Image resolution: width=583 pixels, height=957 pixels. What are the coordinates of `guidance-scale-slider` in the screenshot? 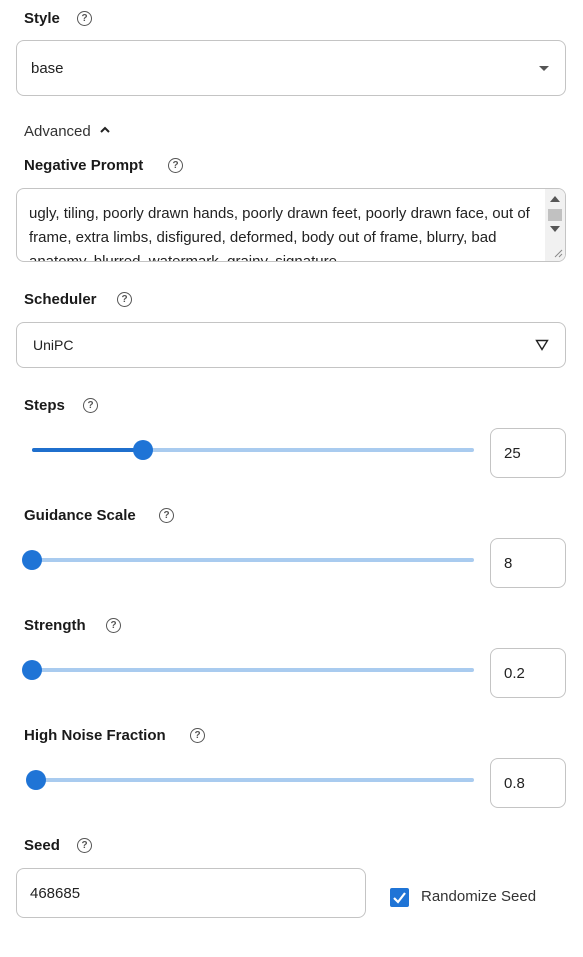 It's located at (248, 560).